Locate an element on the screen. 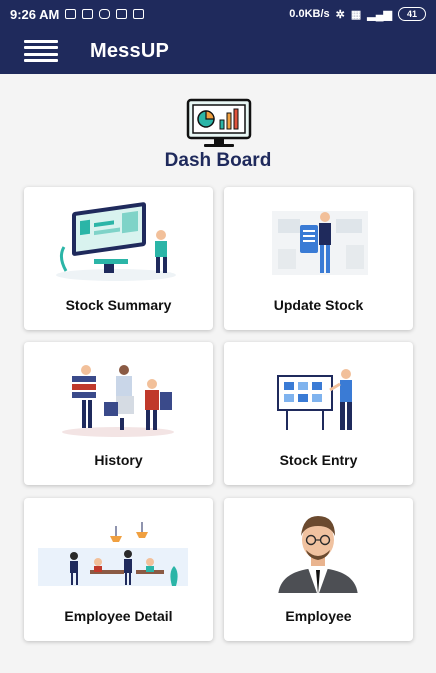 The image size is (436, 673). stock-entry-card: Stock Entry is located at coordinates (318, 413).